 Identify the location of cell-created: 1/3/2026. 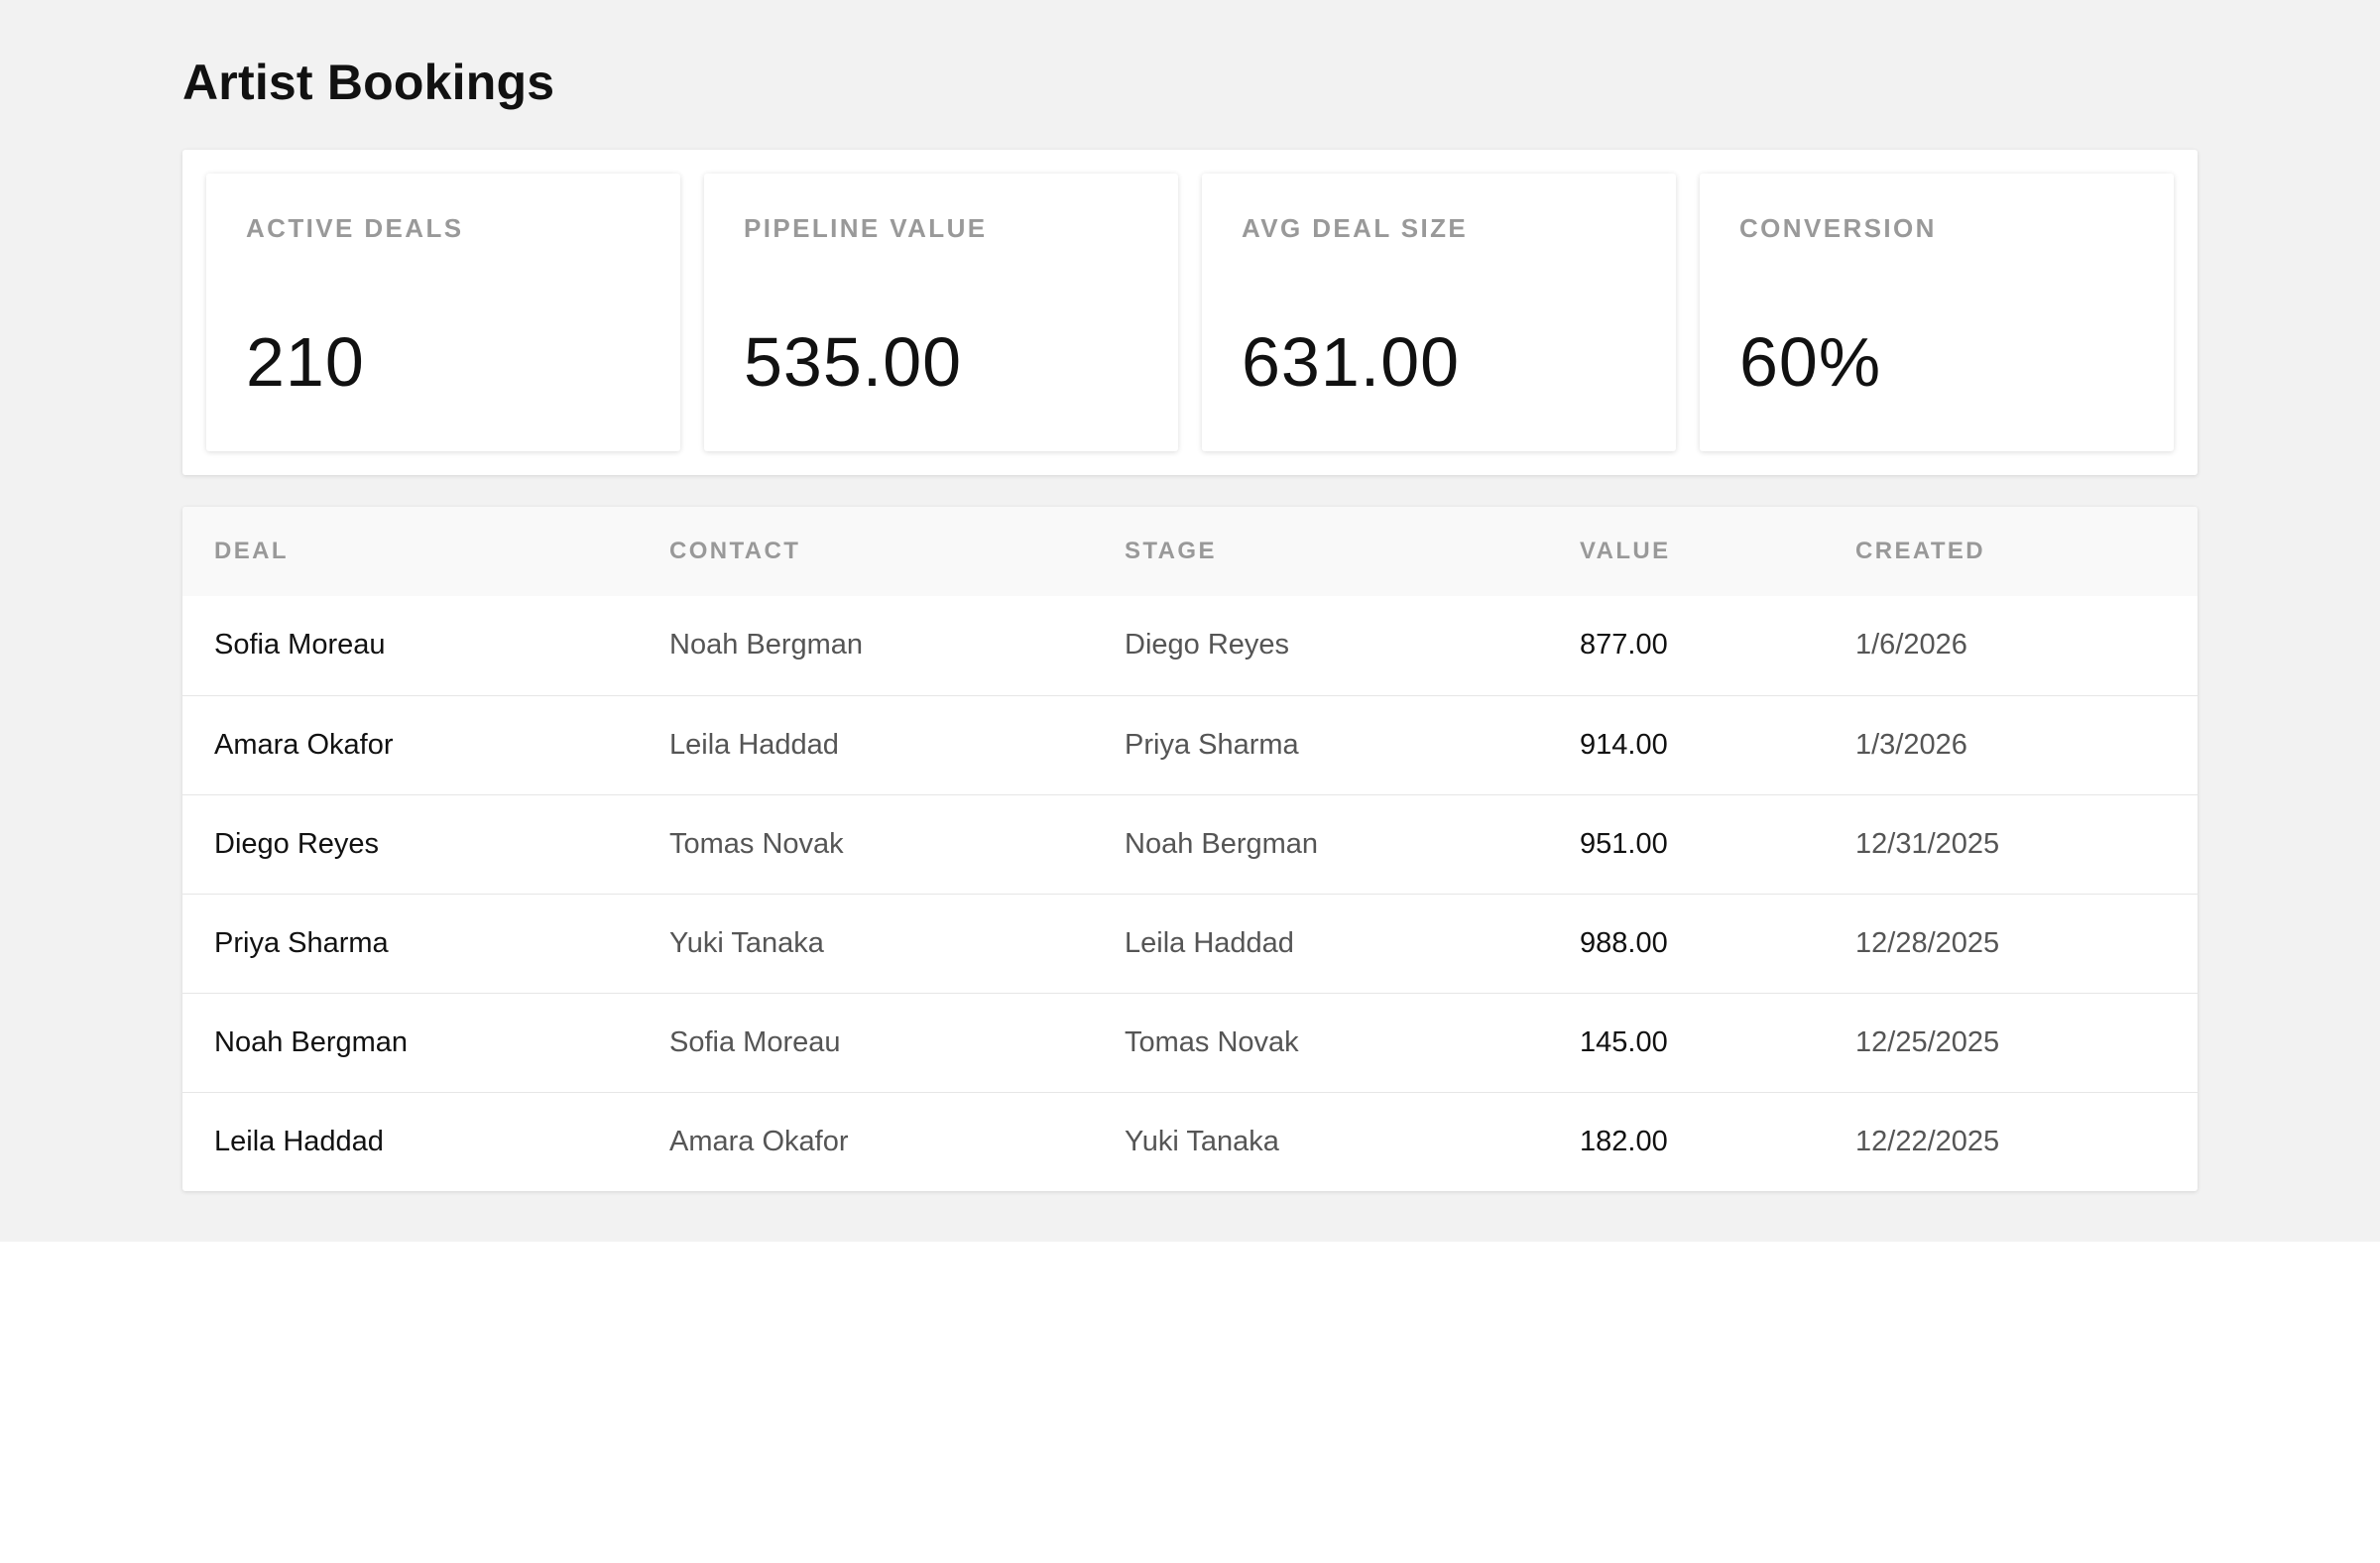
(1911, 744).